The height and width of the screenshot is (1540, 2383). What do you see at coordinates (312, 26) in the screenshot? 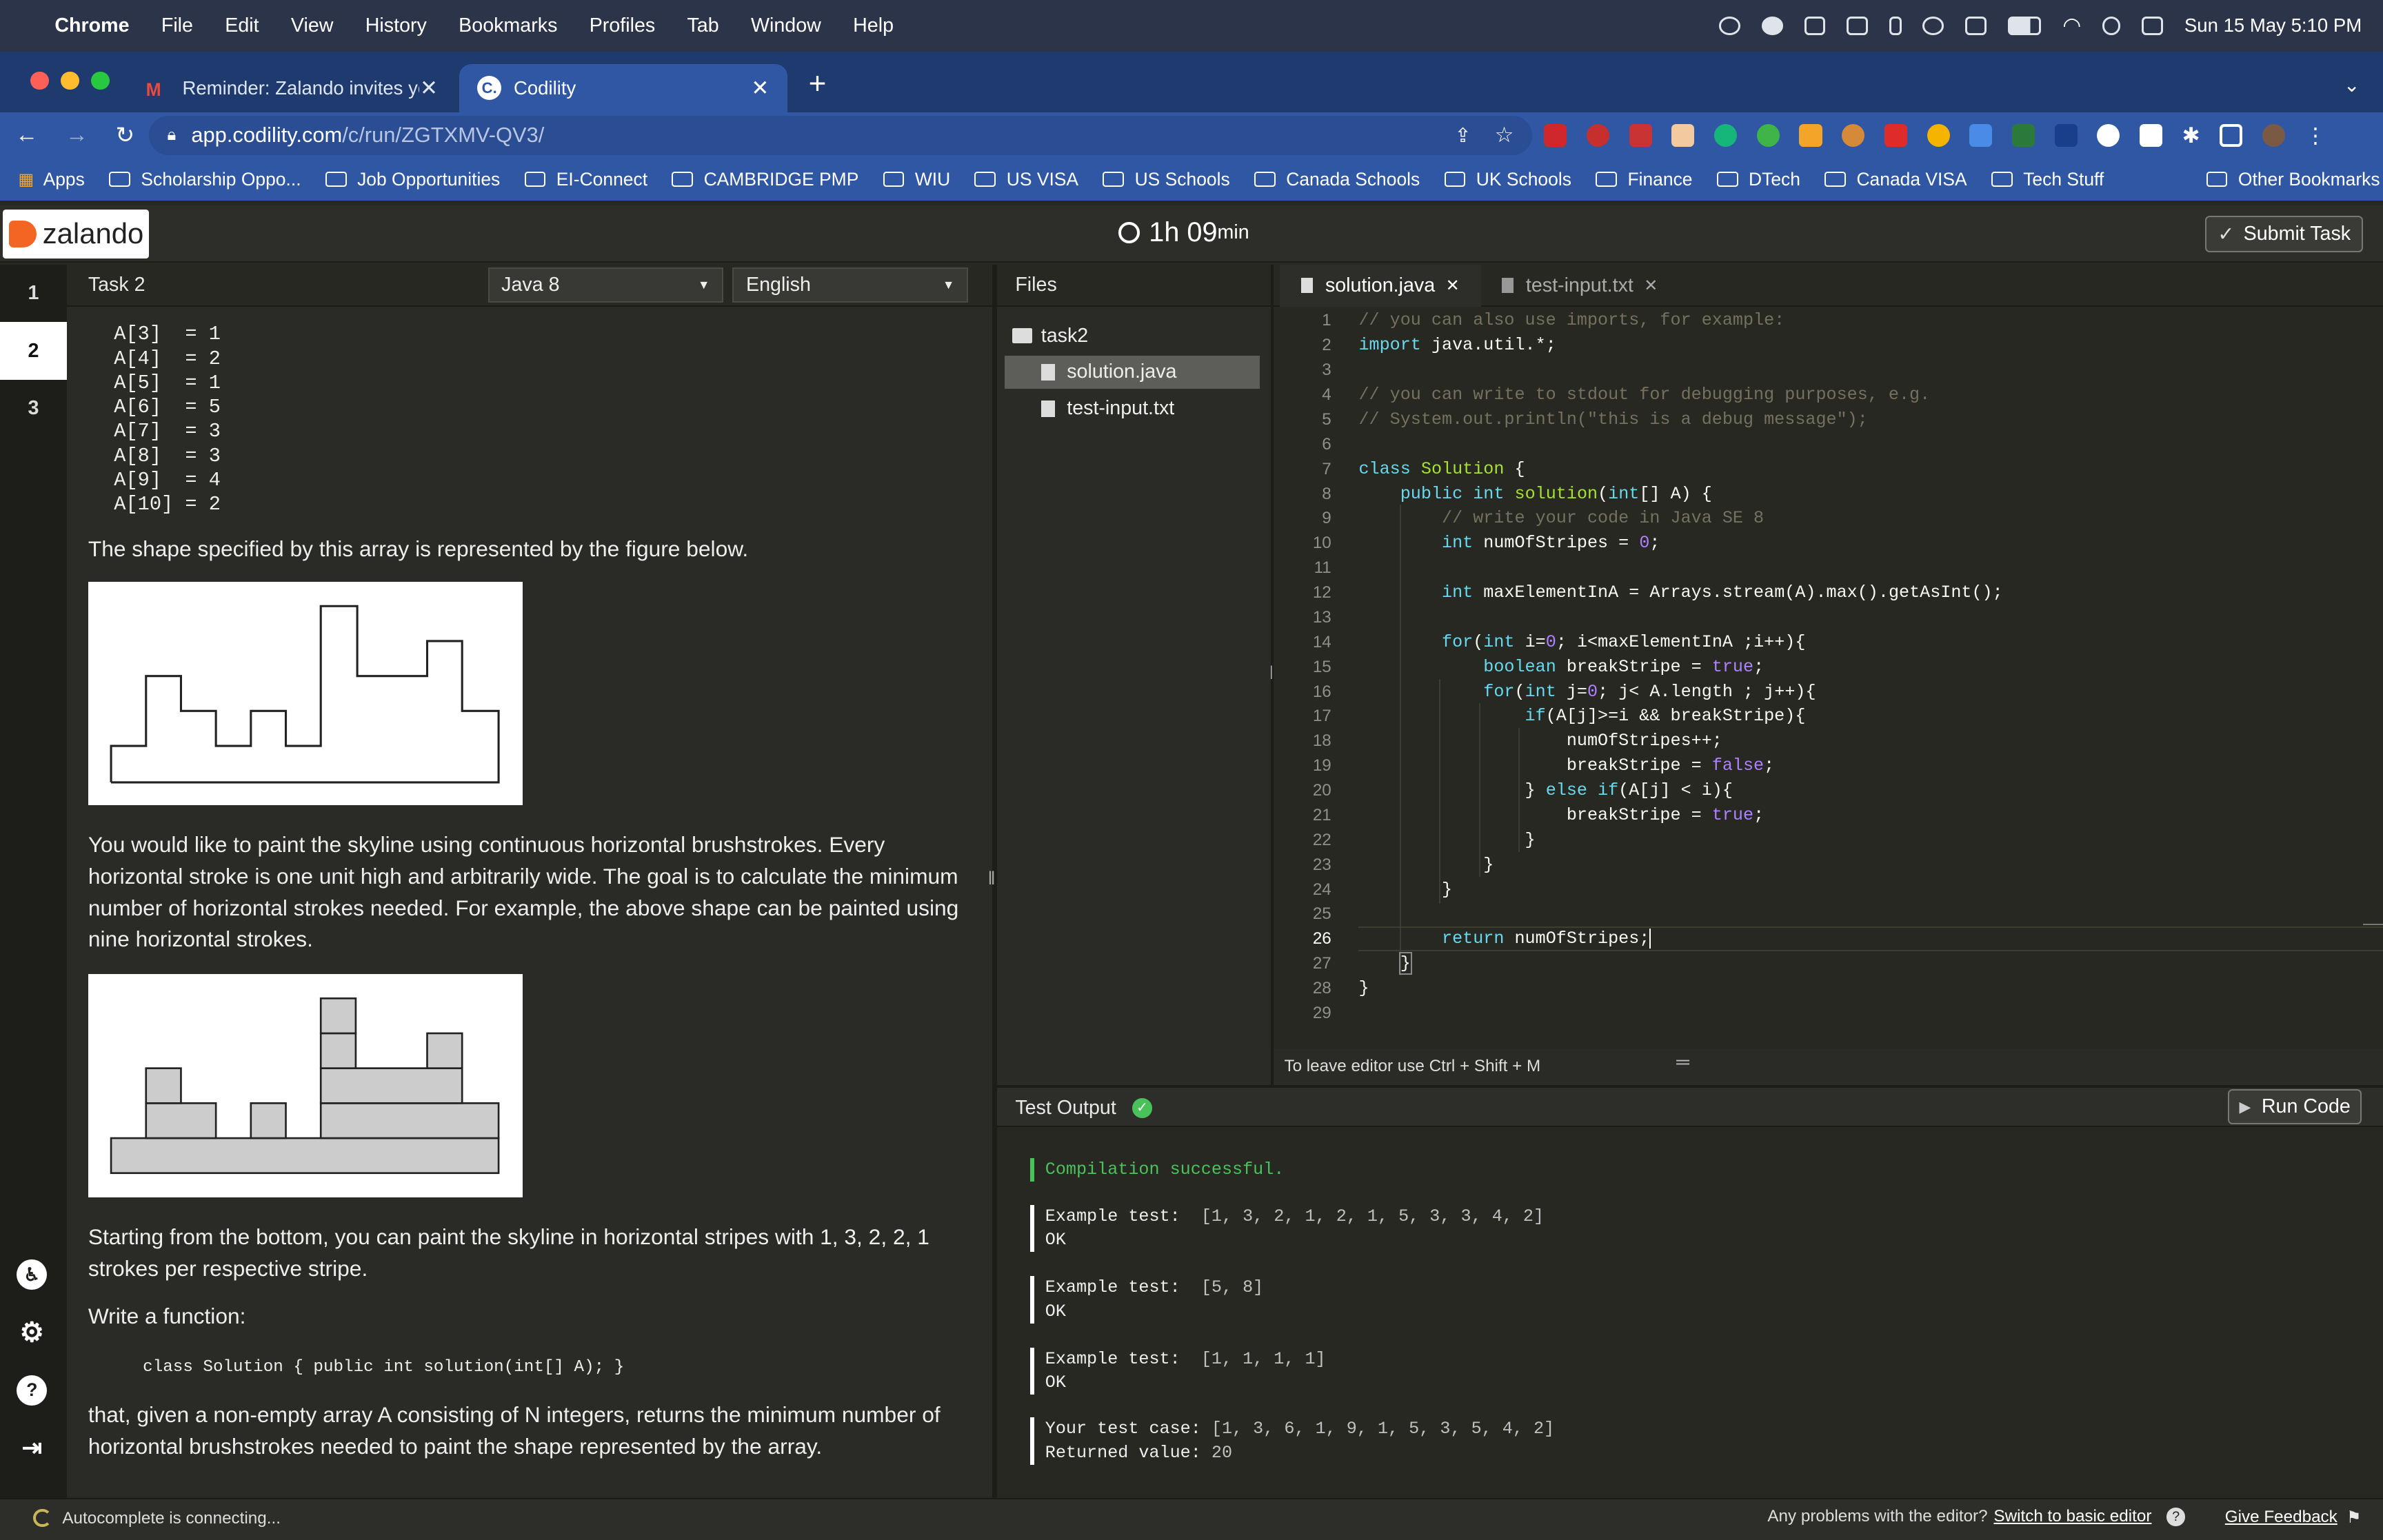
I see `menu-view: View` at bounding box center [312, 26].